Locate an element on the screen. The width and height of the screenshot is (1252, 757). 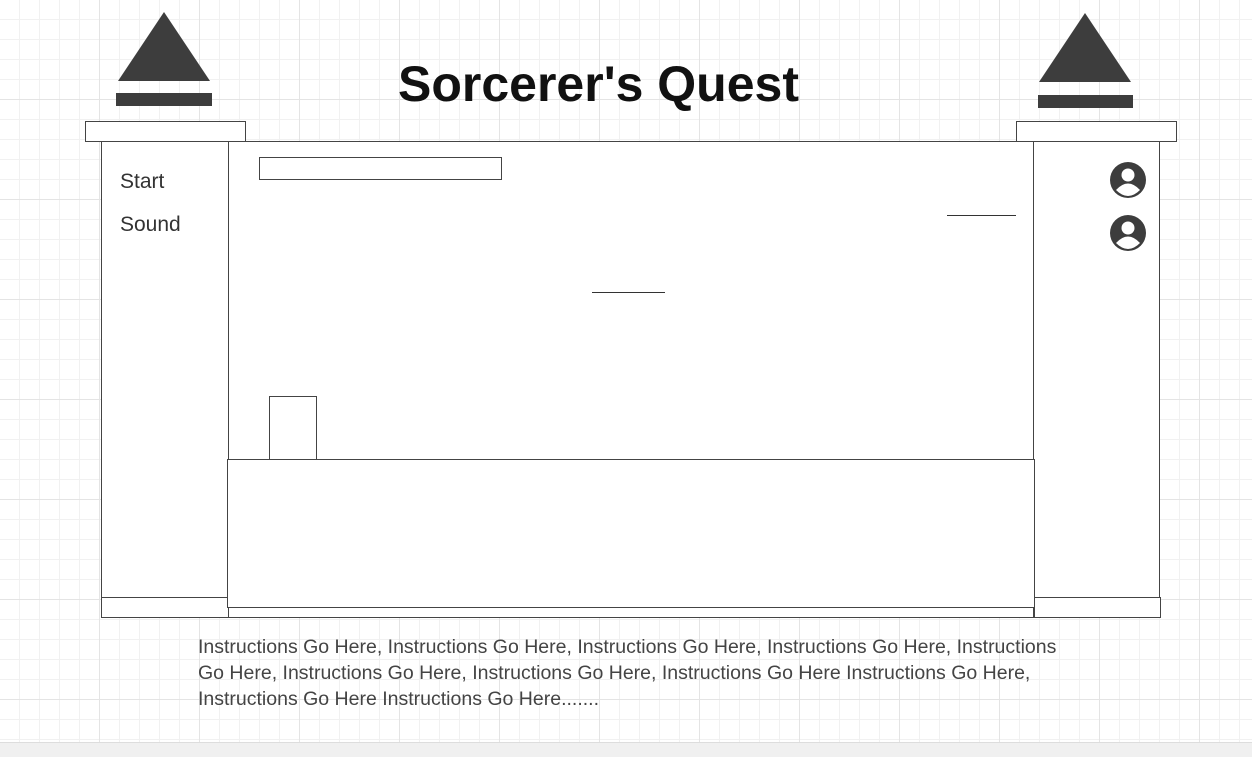
left-tower-roof-icon is located at coordinates (164, 46).